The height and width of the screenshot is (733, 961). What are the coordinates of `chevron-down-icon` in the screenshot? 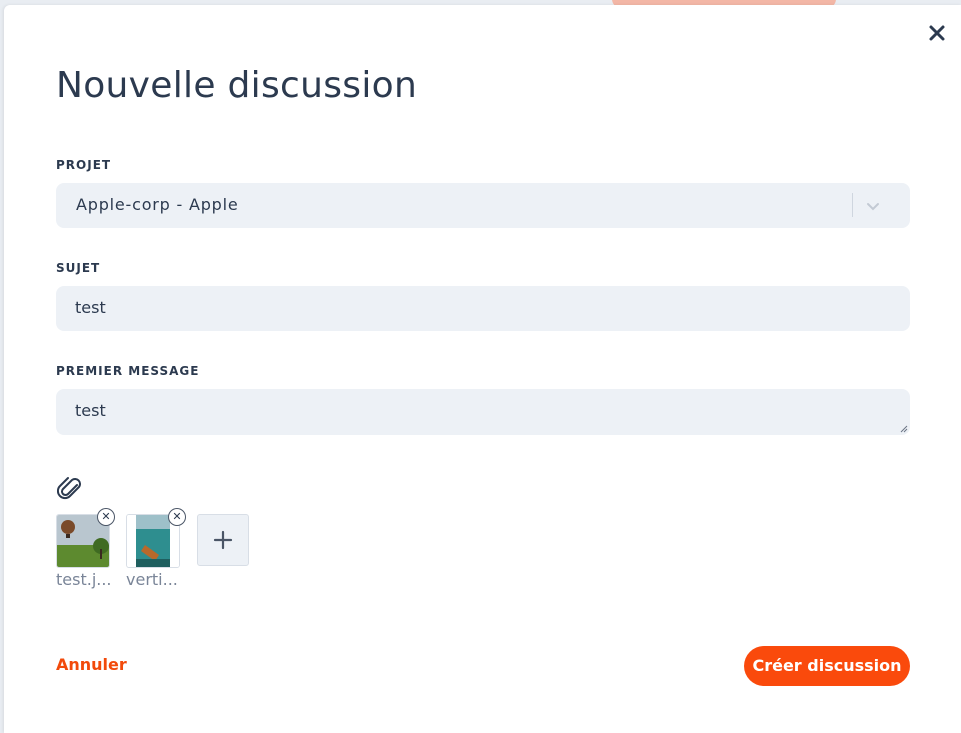 It's located at (873, 206).